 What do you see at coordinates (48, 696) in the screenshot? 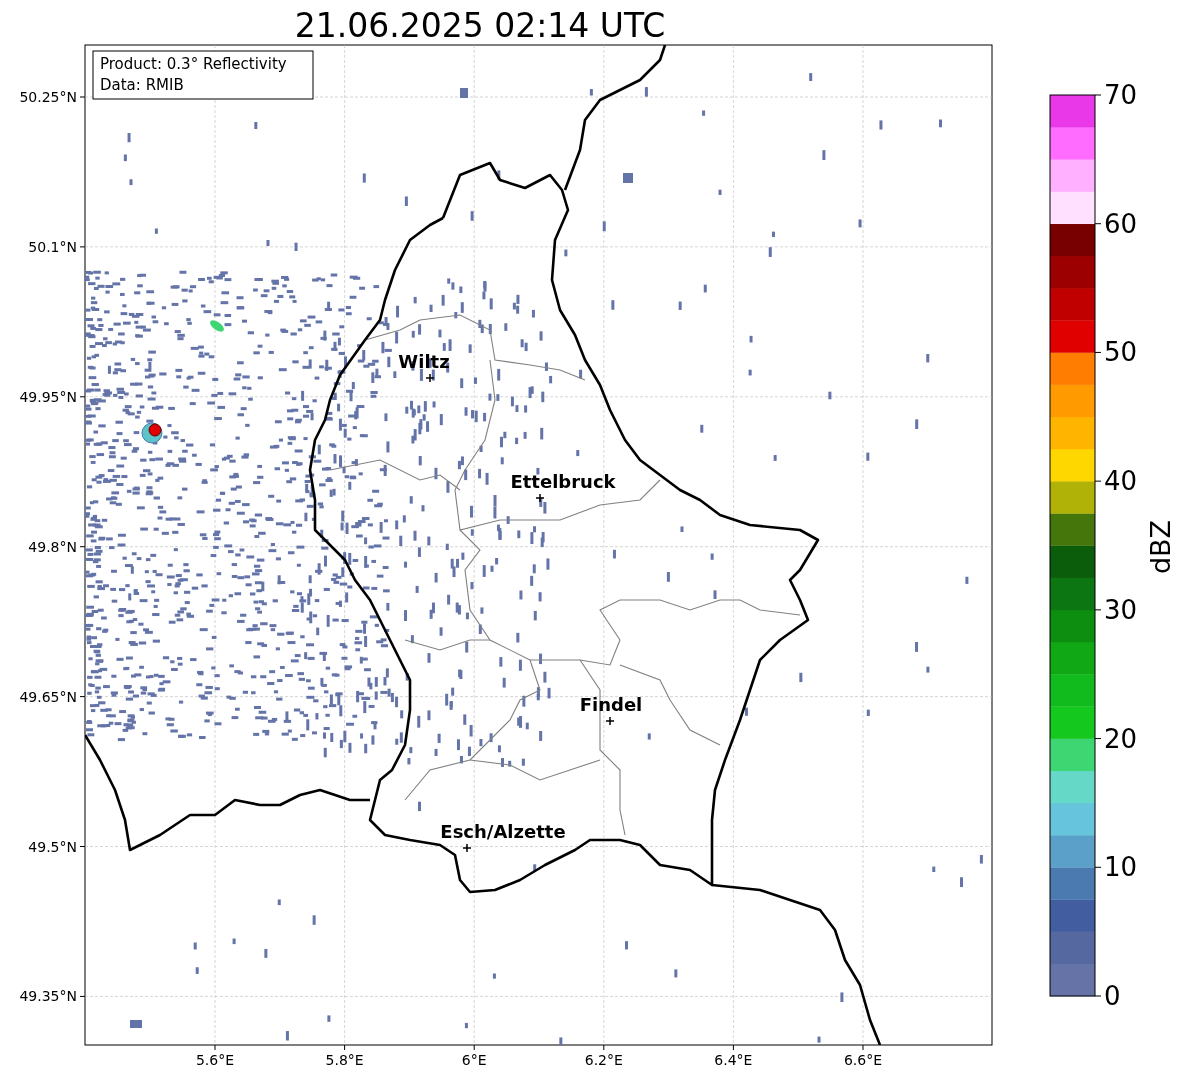
I see `latitude-label: 49.65°N` at bounding box center [48, 696].